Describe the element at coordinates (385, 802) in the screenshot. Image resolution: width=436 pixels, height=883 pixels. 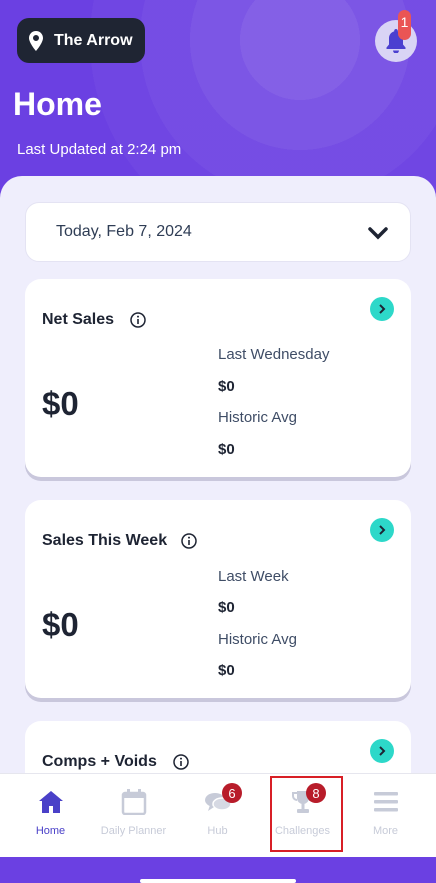
I see `menu-icon` at that location.